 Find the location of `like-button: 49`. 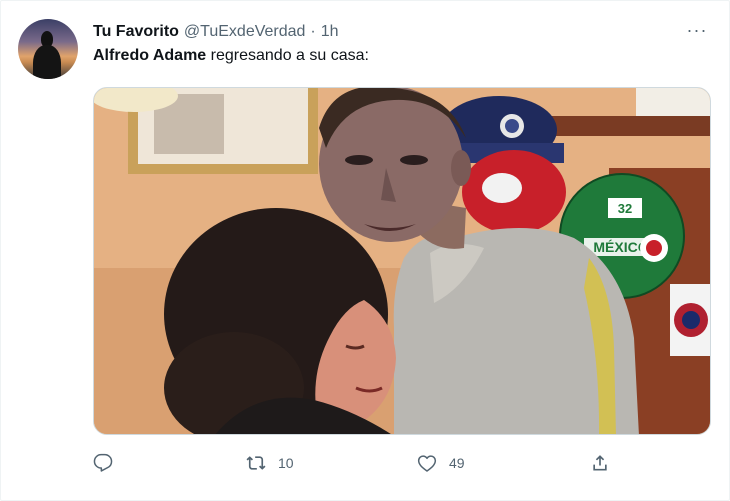

like-button: 49 is located at coordinates (441, 463).